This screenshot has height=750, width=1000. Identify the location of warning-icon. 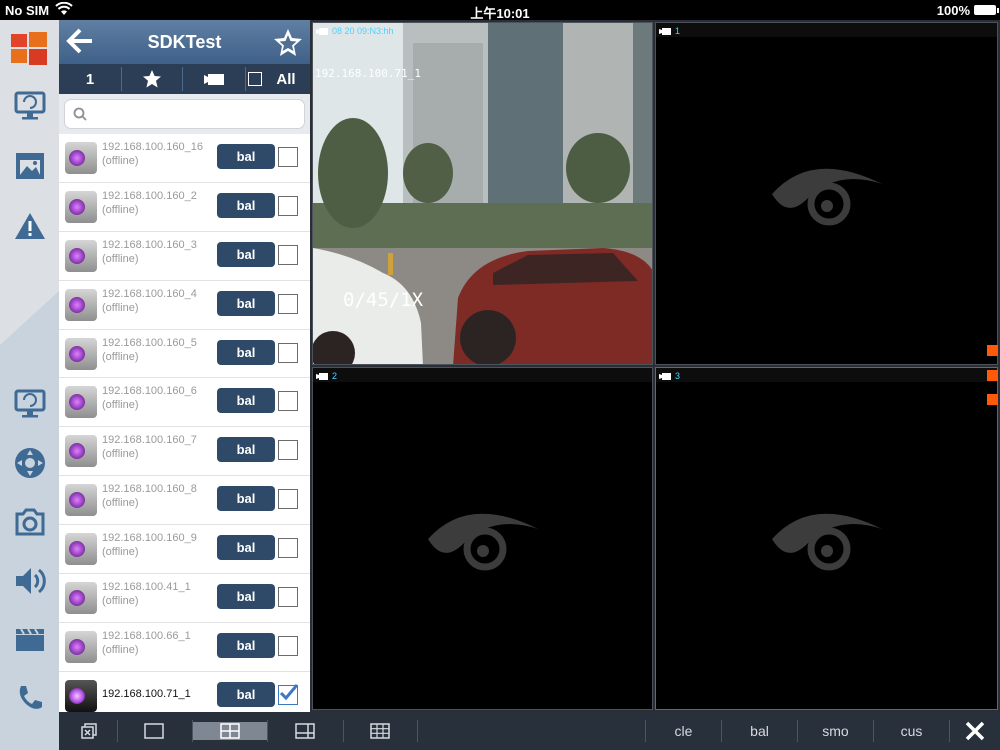
(30, 226).